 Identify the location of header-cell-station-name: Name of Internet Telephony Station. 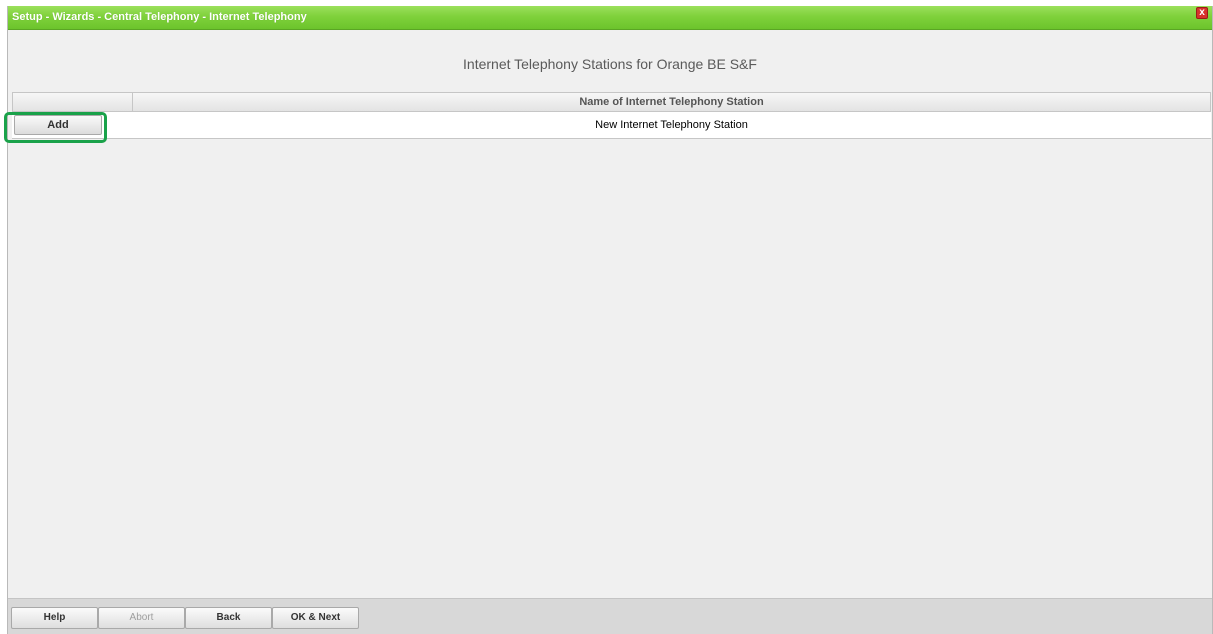
(671, 102).